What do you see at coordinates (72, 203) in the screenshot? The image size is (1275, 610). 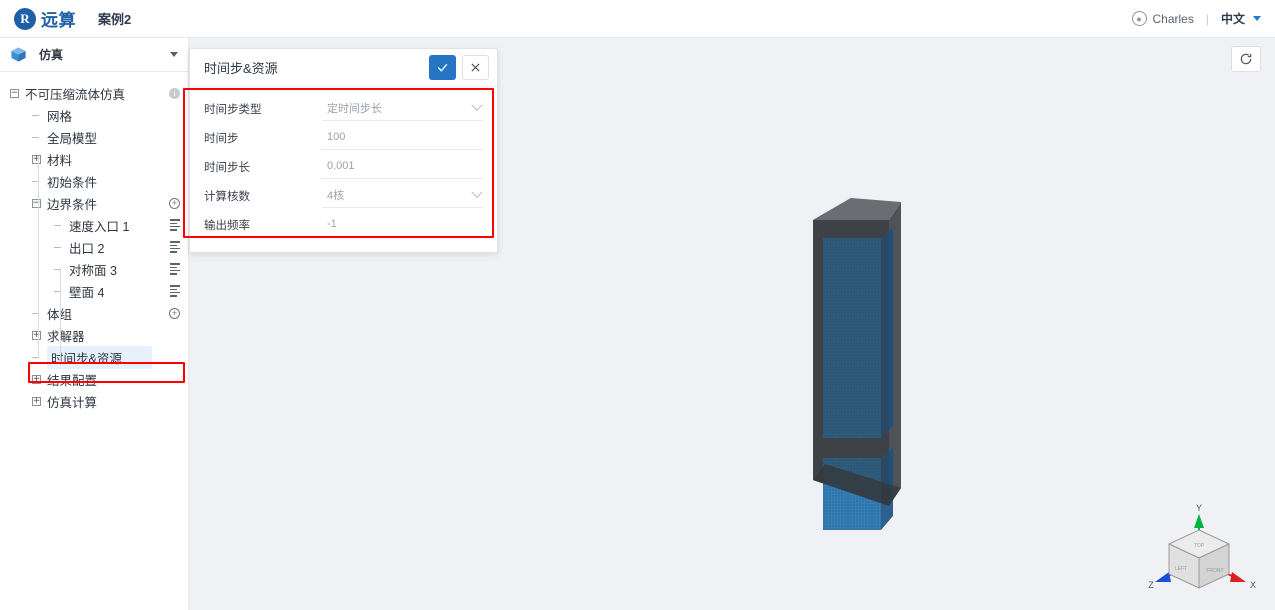 I see `tree-item-label-wrap: 边界条件` at bounding box center [72, 203].